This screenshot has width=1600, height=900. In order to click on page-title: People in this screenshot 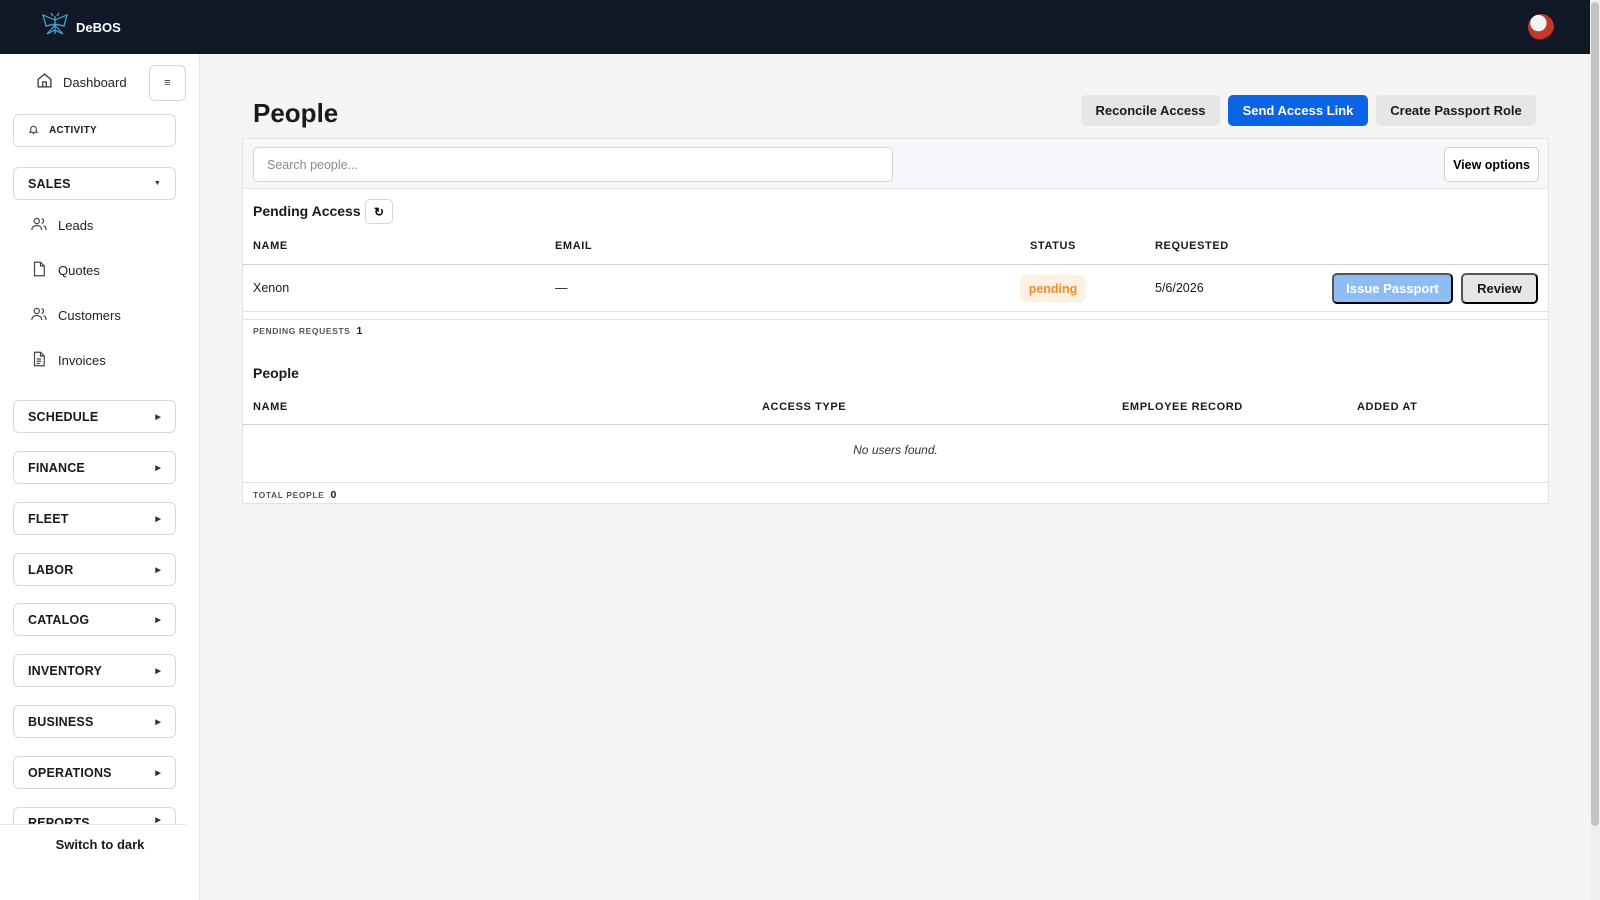, I will do `click(296, 113)`.